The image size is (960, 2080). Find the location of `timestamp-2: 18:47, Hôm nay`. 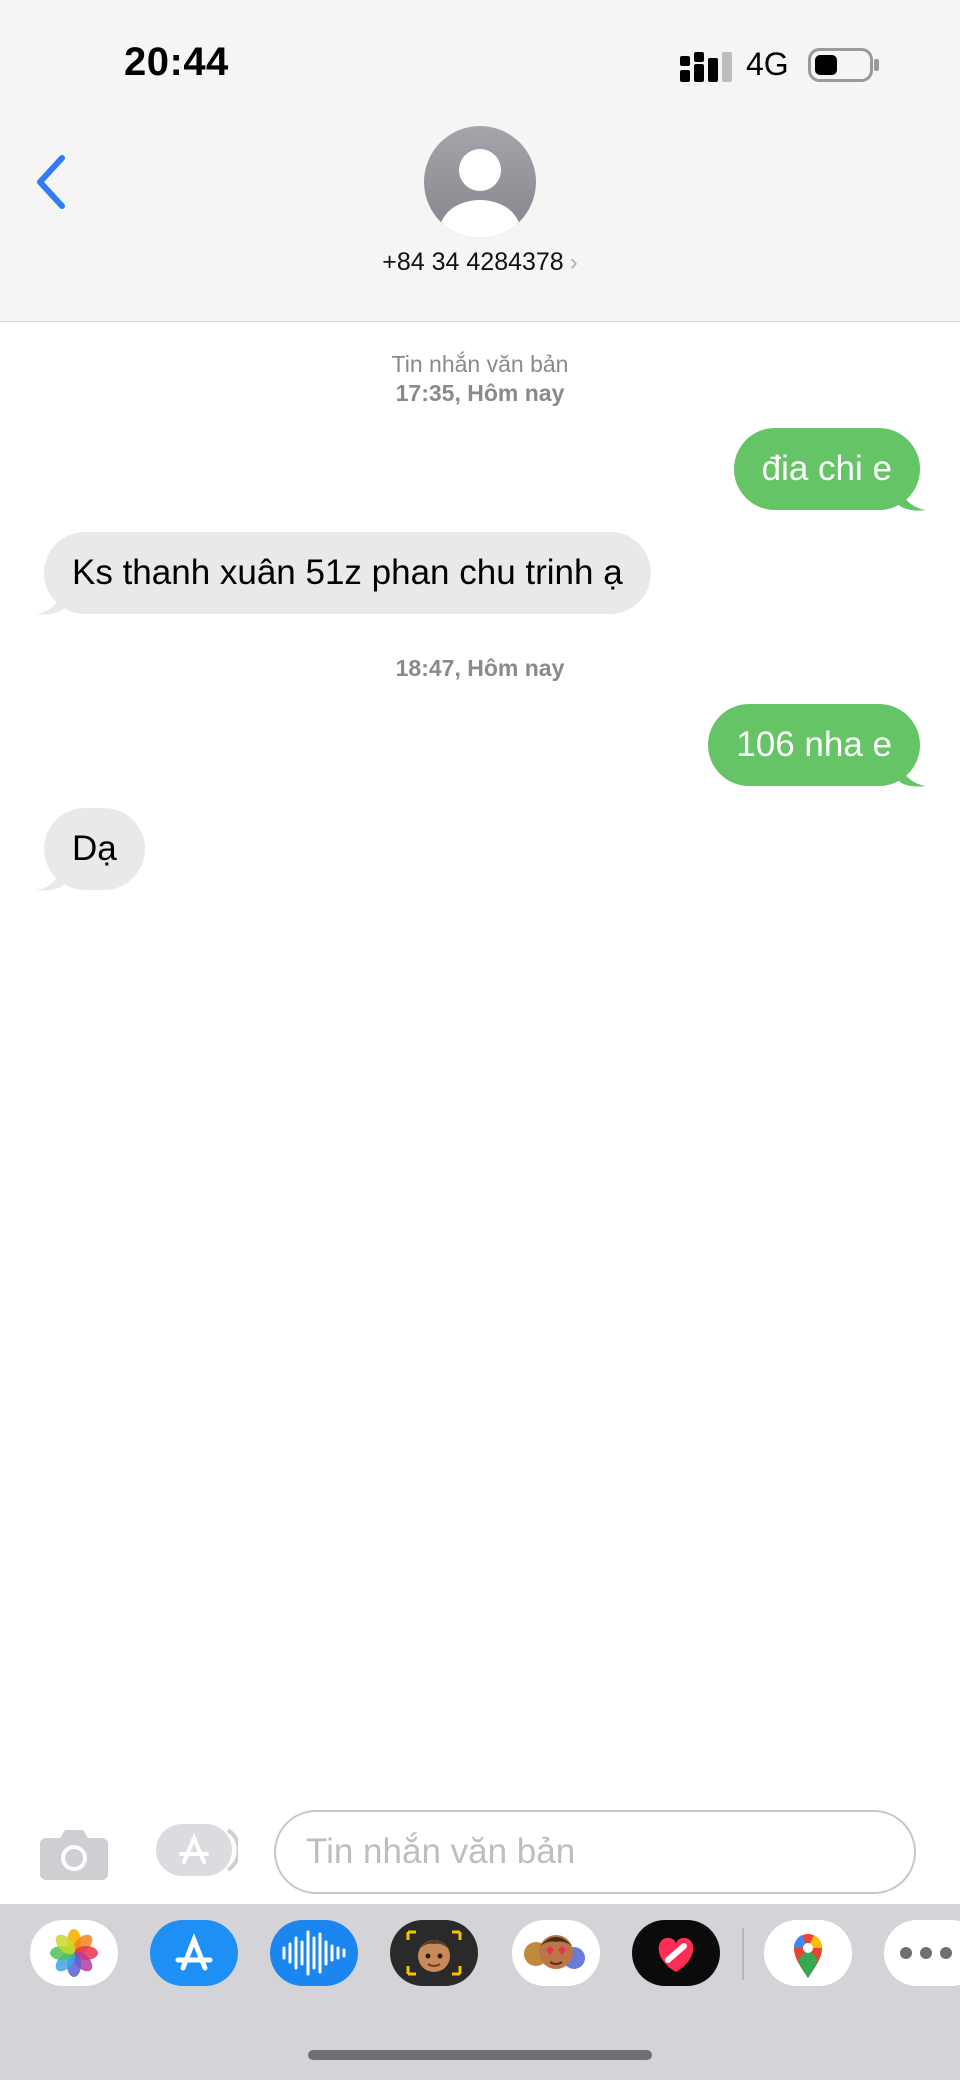

timestamp-2: 18:47, Hôm nay is located at coordinates (480, 668).